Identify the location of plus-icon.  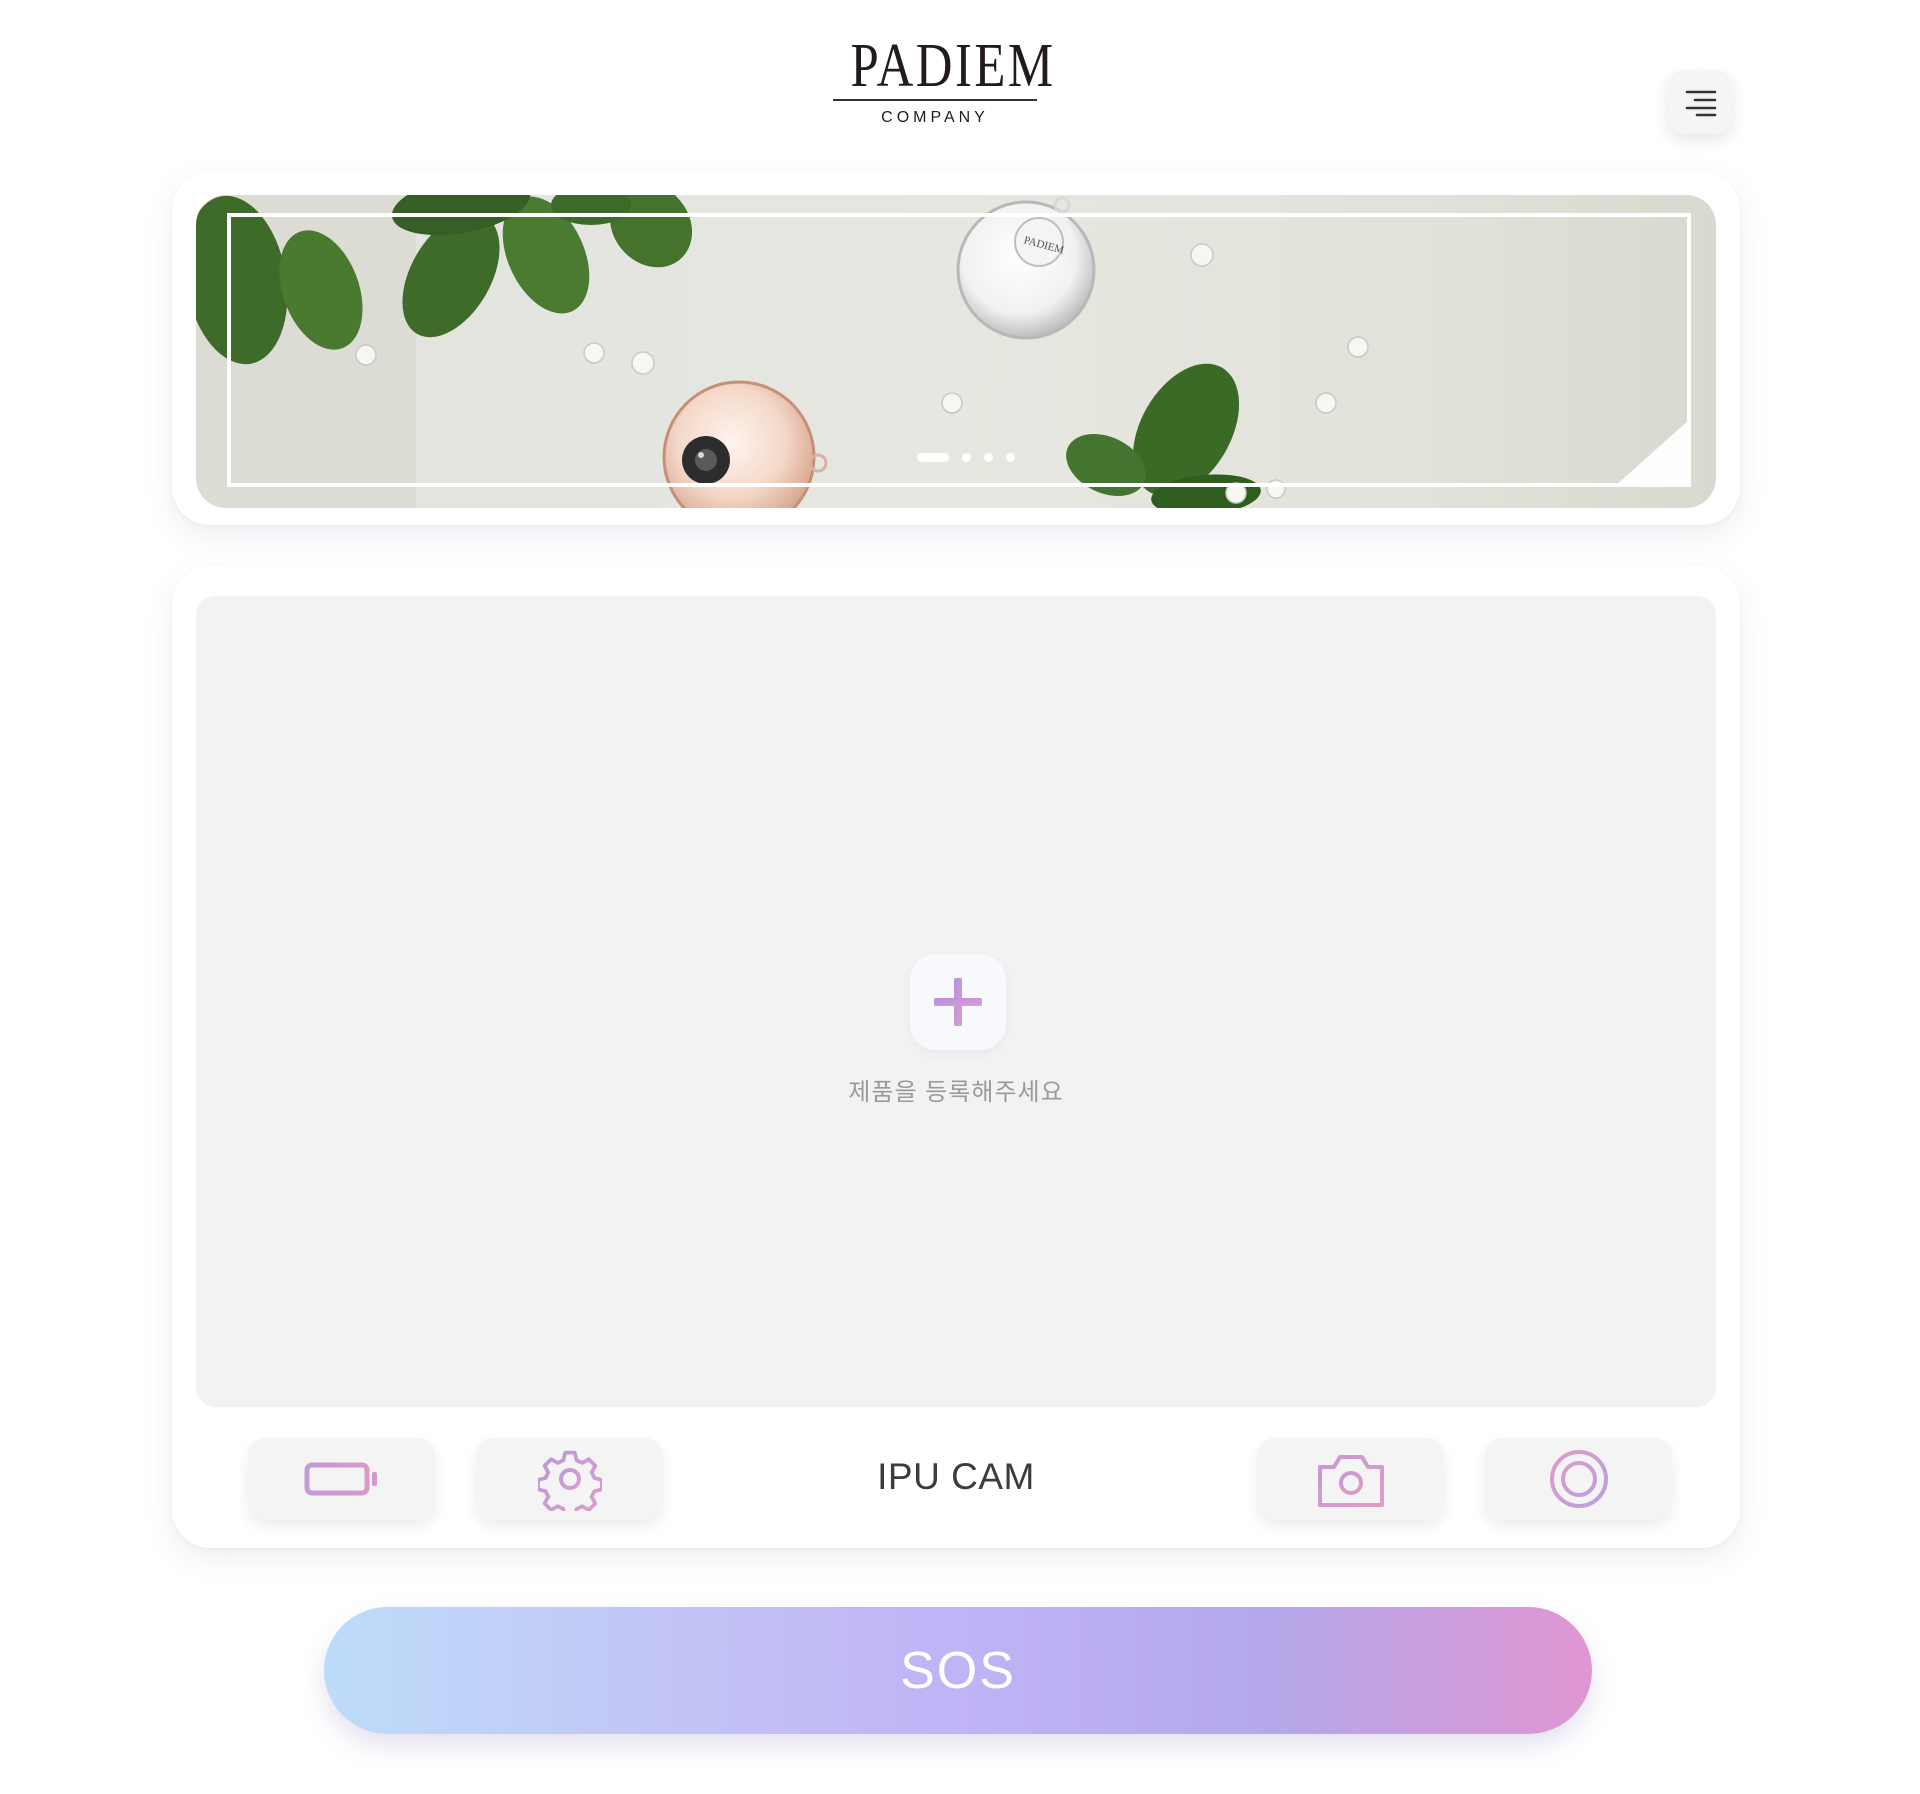
(958, 1002).